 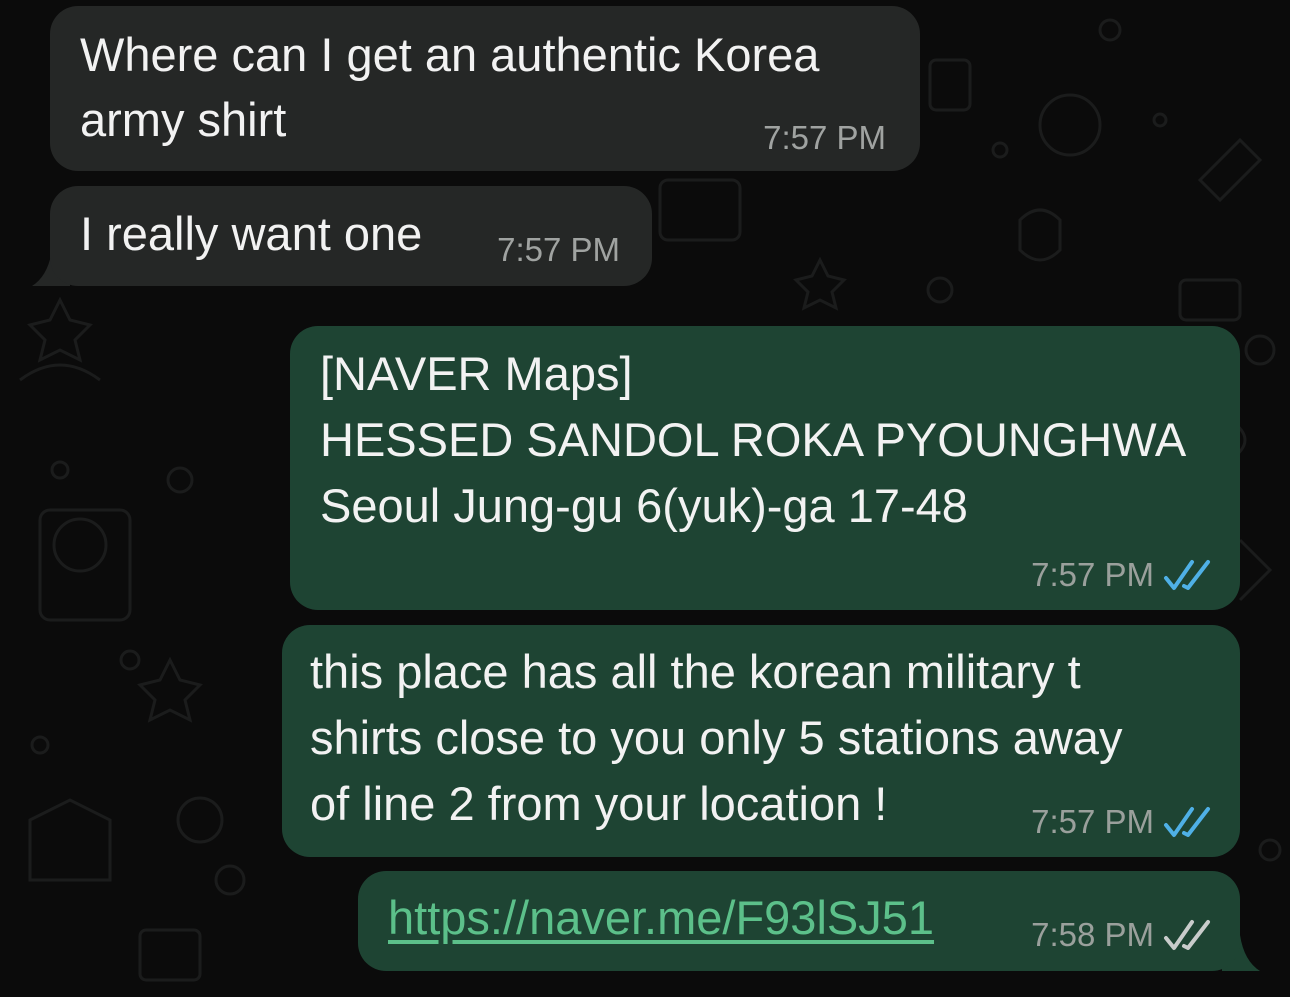 What do you see at coordinates (1187, 935) in the screenshot?
I see `double-check-grey-icon` at bounding box center [1187, 935].